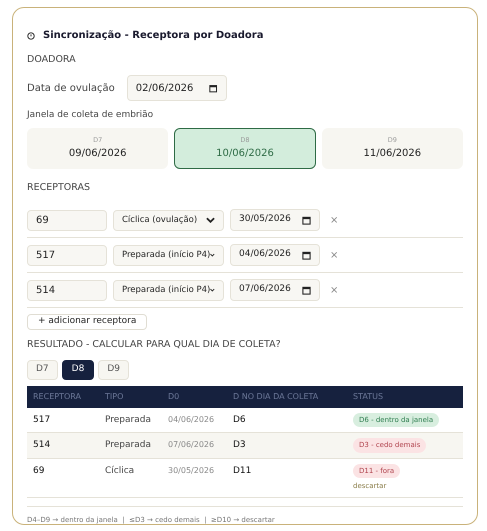  I want to click on table-cell: 69, so click(63, 478).